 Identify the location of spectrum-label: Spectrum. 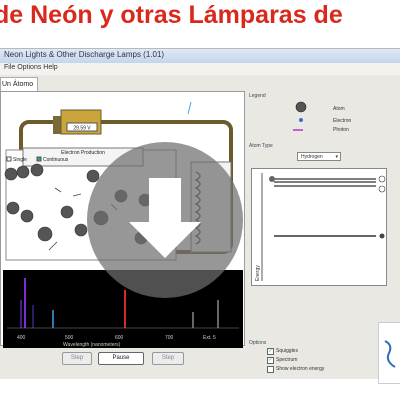
(287, 360).